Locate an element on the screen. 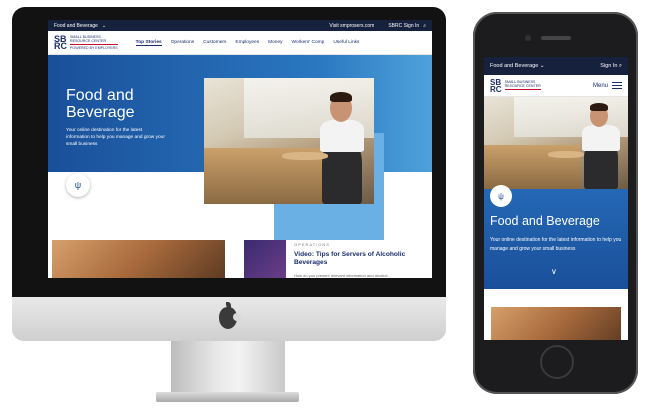 This screenshot has height=409, width=645. apple-logo-icon is located at coordinates (230, 315).